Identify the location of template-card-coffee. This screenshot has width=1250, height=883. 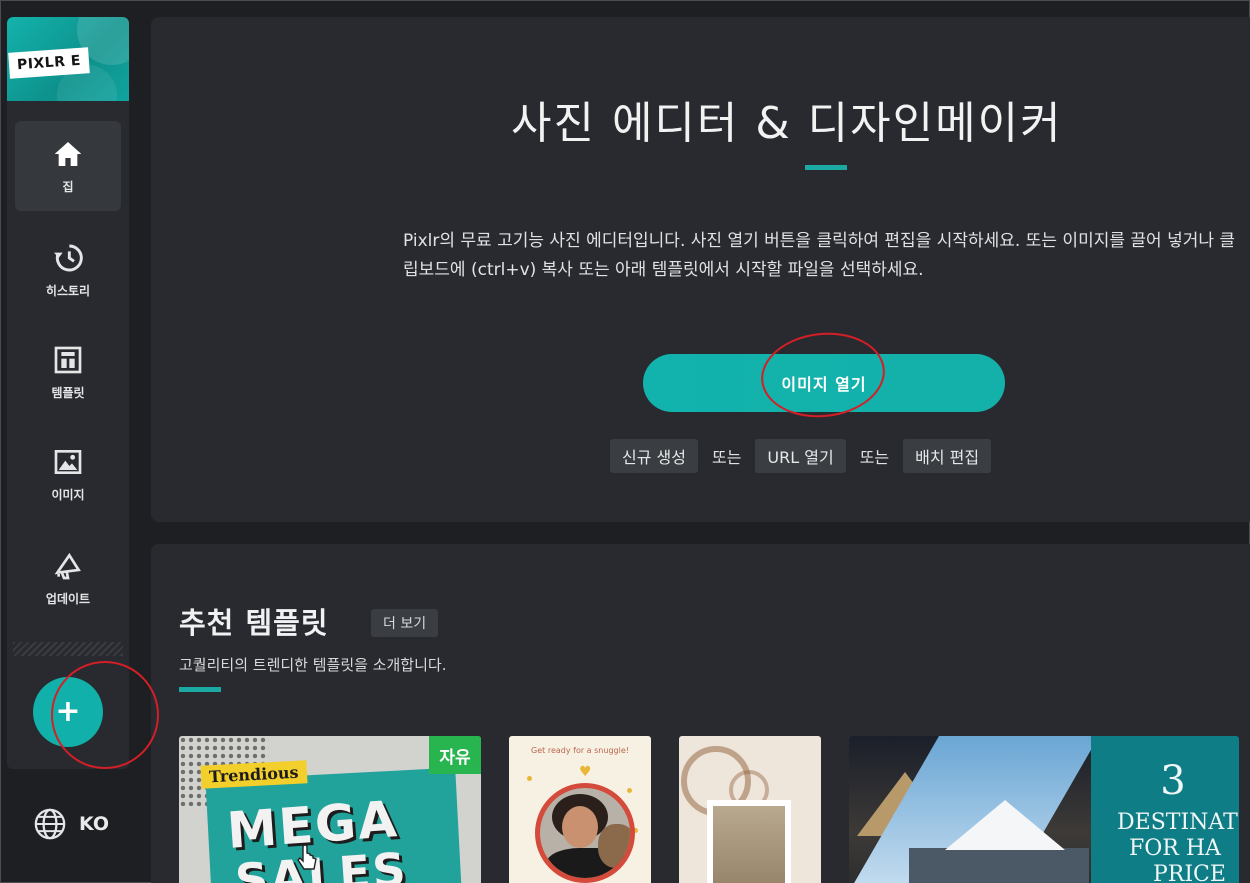
(750, 809).